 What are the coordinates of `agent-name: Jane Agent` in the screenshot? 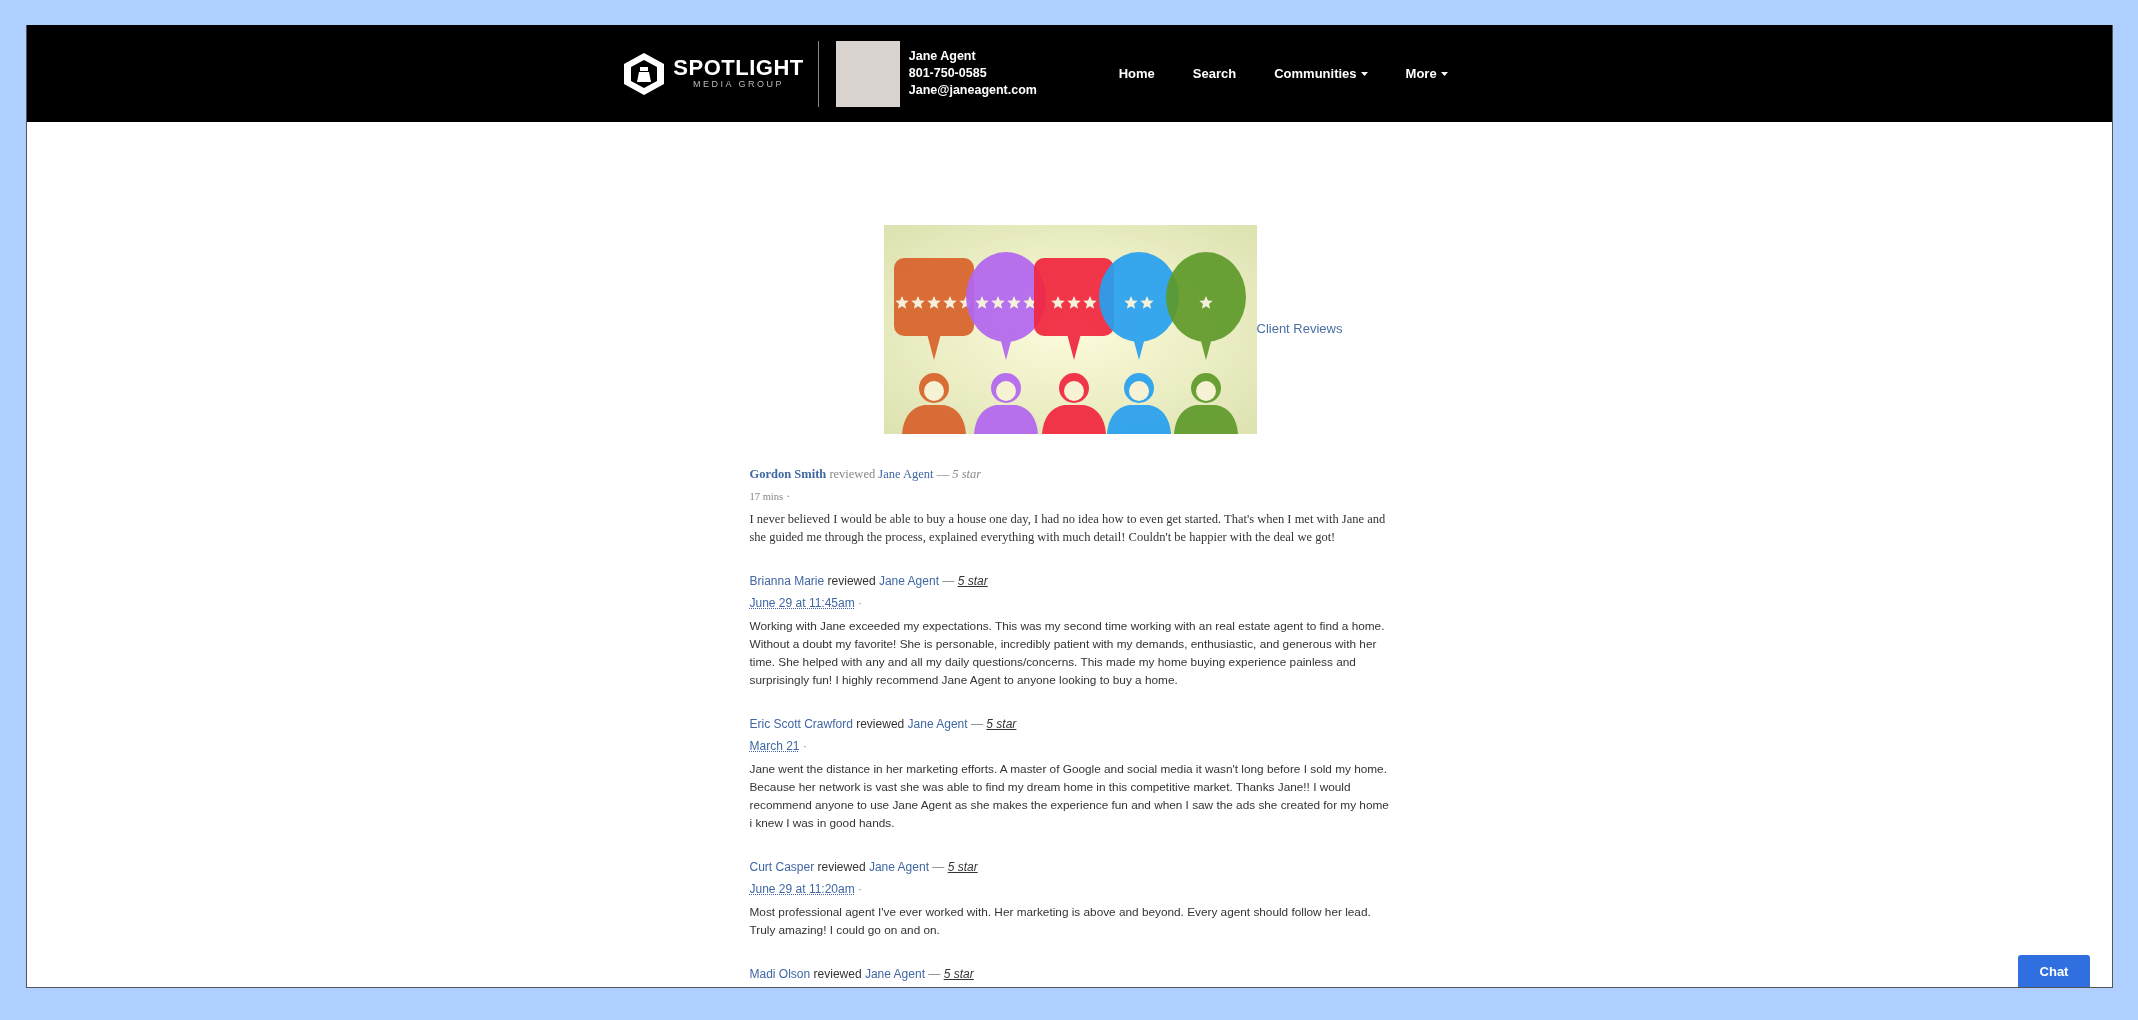 It's located at (942, 56).